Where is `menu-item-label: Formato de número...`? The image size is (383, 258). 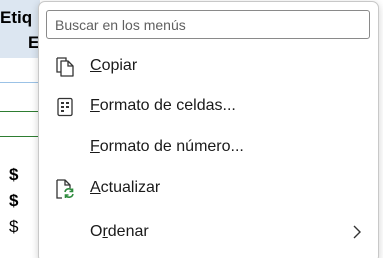
menu-item-label: Formato de número... is located at coordinates (167, 146).